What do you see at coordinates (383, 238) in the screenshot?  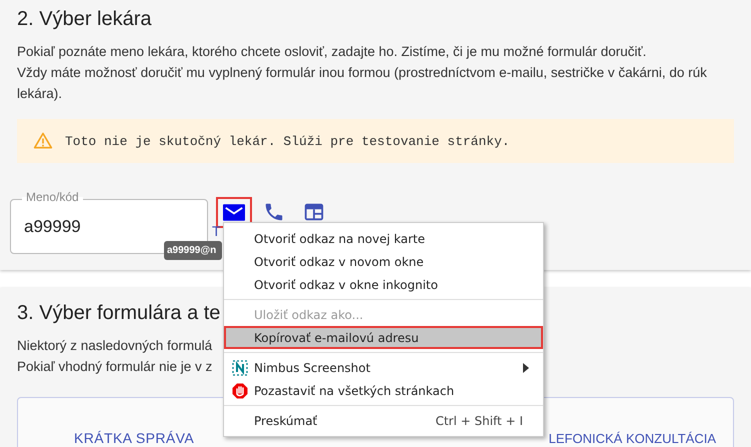 I see `menu-item: Otvoriť odkaz na novej karte` at bounding box center [383, 238].